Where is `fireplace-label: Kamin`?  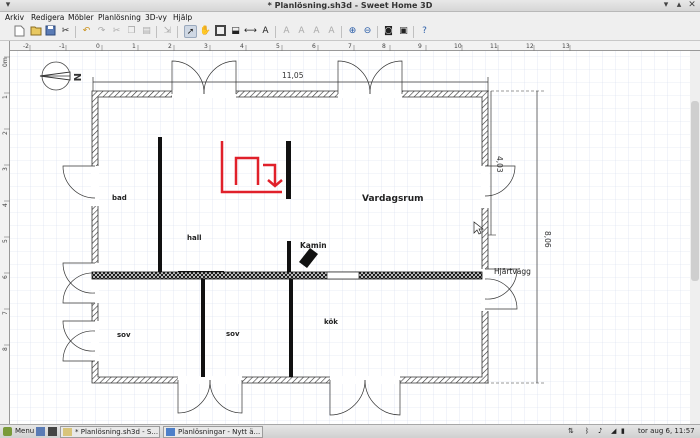 fireplace-label: Kamin is located at coordinates (313, 245).